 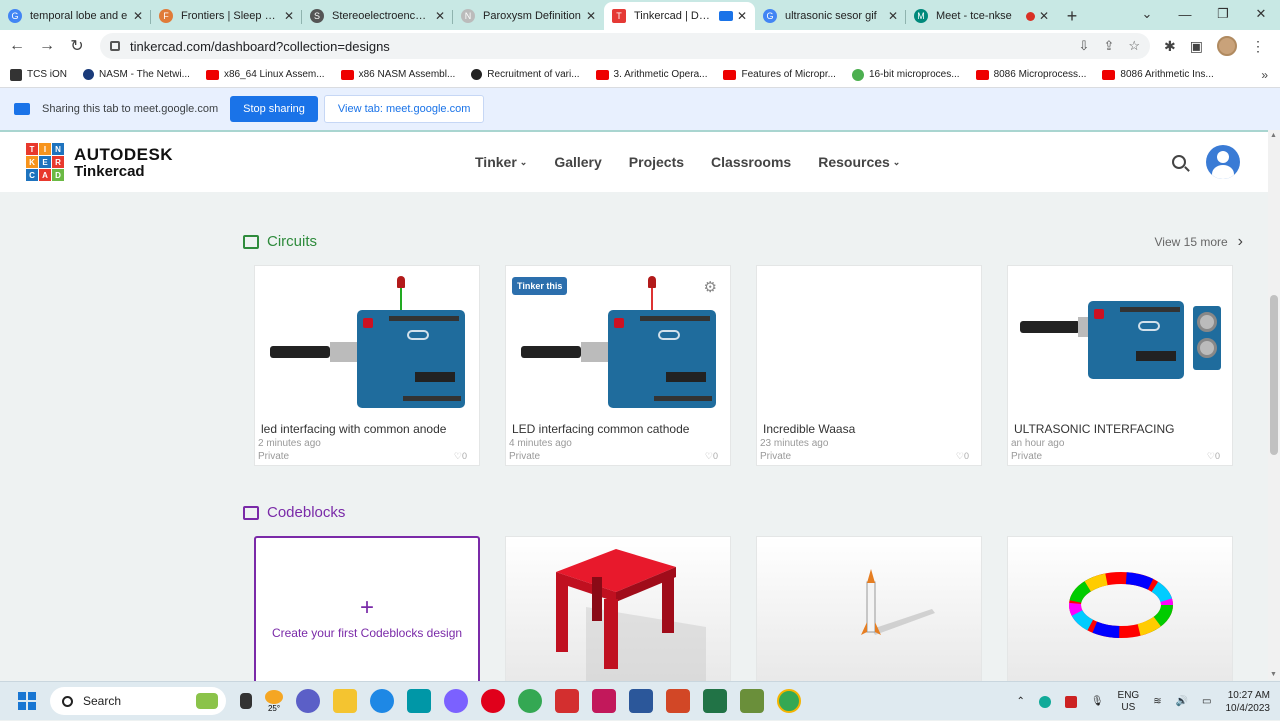 What do you see at coordinates (1179, 162) in the screenshot?
I see `search-icon` at bounding box center [1179, 162].